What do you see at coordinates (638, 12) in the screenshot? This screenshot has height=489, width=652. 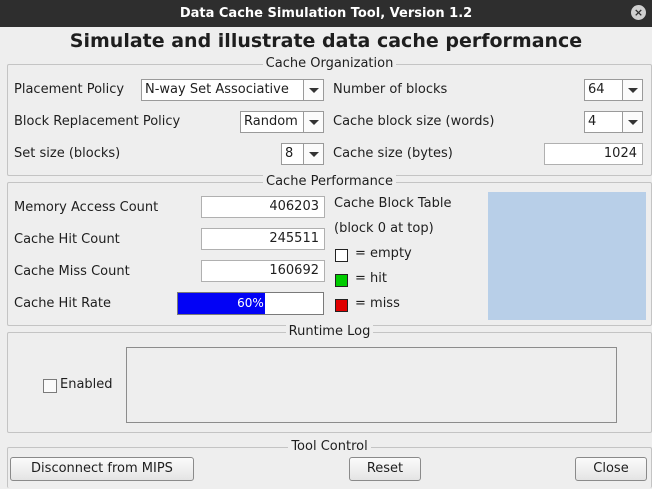 I see `close-window-icon: ×` at bounding box center [638, 12].